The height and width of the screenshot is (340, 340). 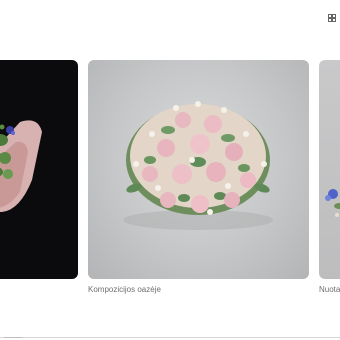 What do you see at coordinates (170, 337) in the screenshot?
I see `scrollbar-track` at bounding box center [170, 337].